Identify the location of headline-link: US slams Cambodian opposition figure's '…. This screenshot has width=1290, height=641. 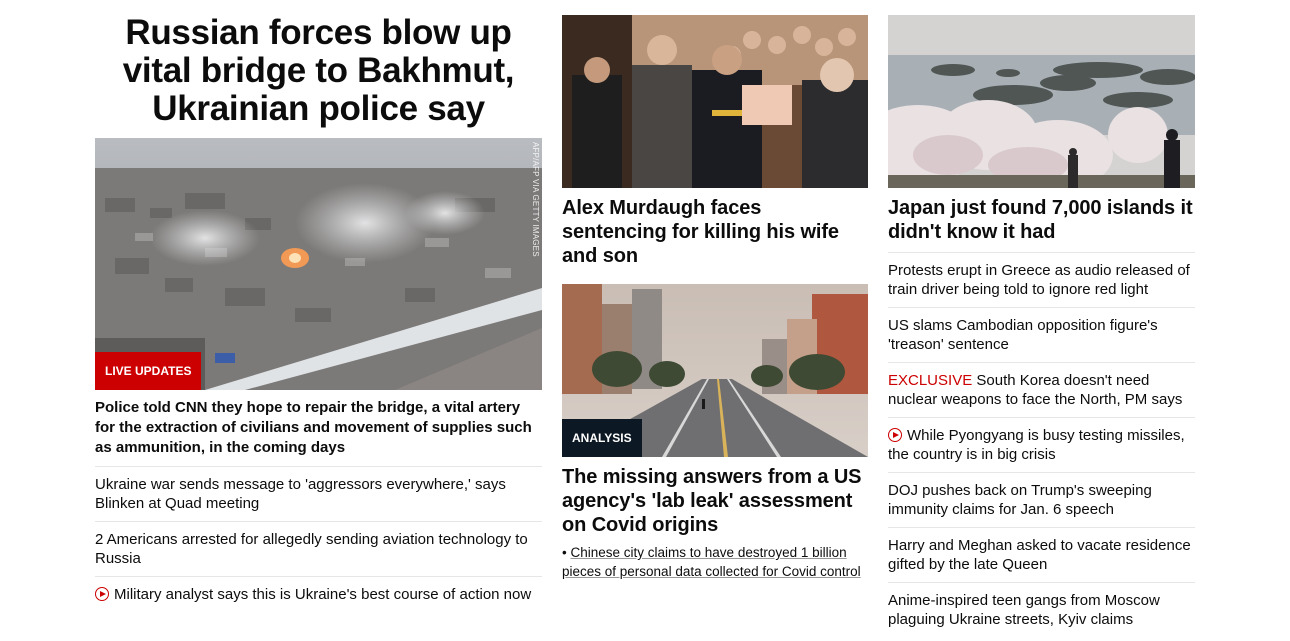
(1041, 335).